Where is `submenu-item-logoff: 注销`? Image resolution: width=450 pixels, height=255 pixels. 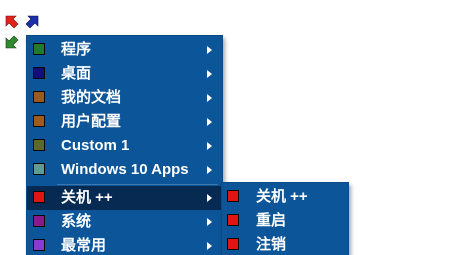
submenu-item-logoff: 注销 is located at coordinates (285, 244).